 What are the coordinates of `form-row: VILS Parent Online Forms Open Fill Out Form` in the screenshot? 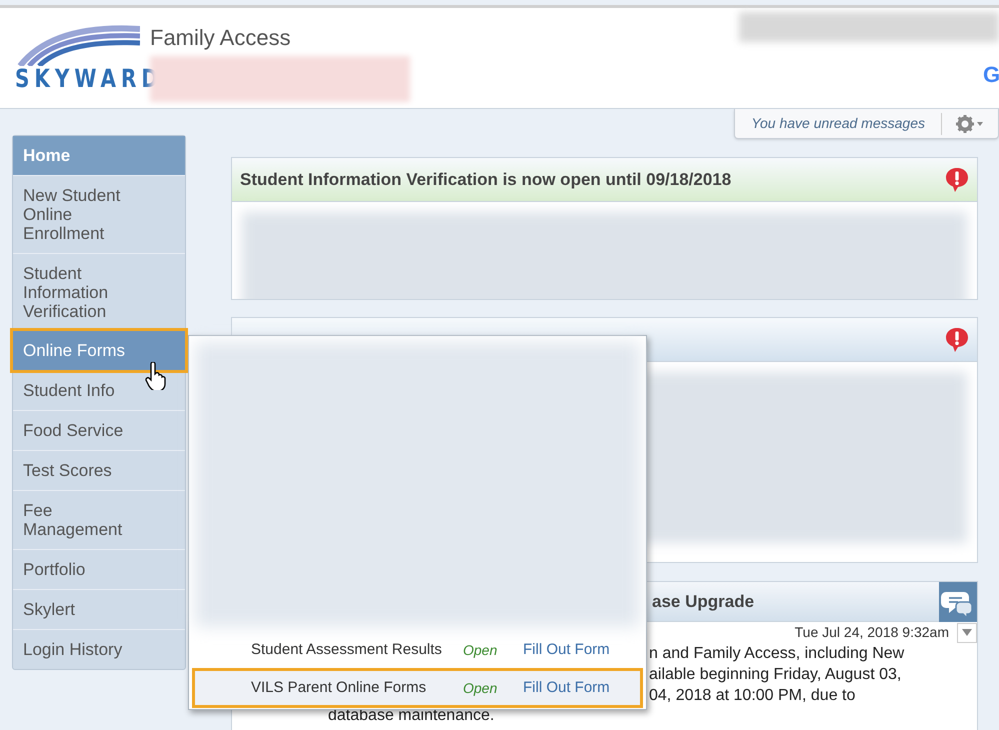 It's located at (417, 688).